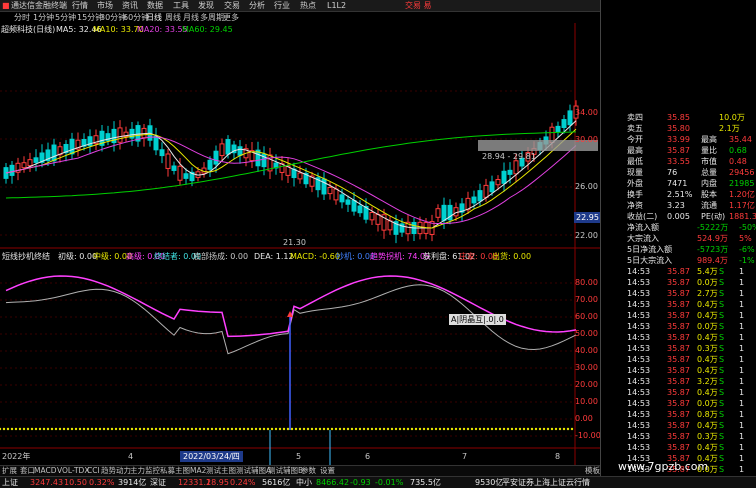  What do you see at coordinates (116, 471) in the screenshot?
I see `indicator-tab: 趋势动力` at bounding box center [116, 471].